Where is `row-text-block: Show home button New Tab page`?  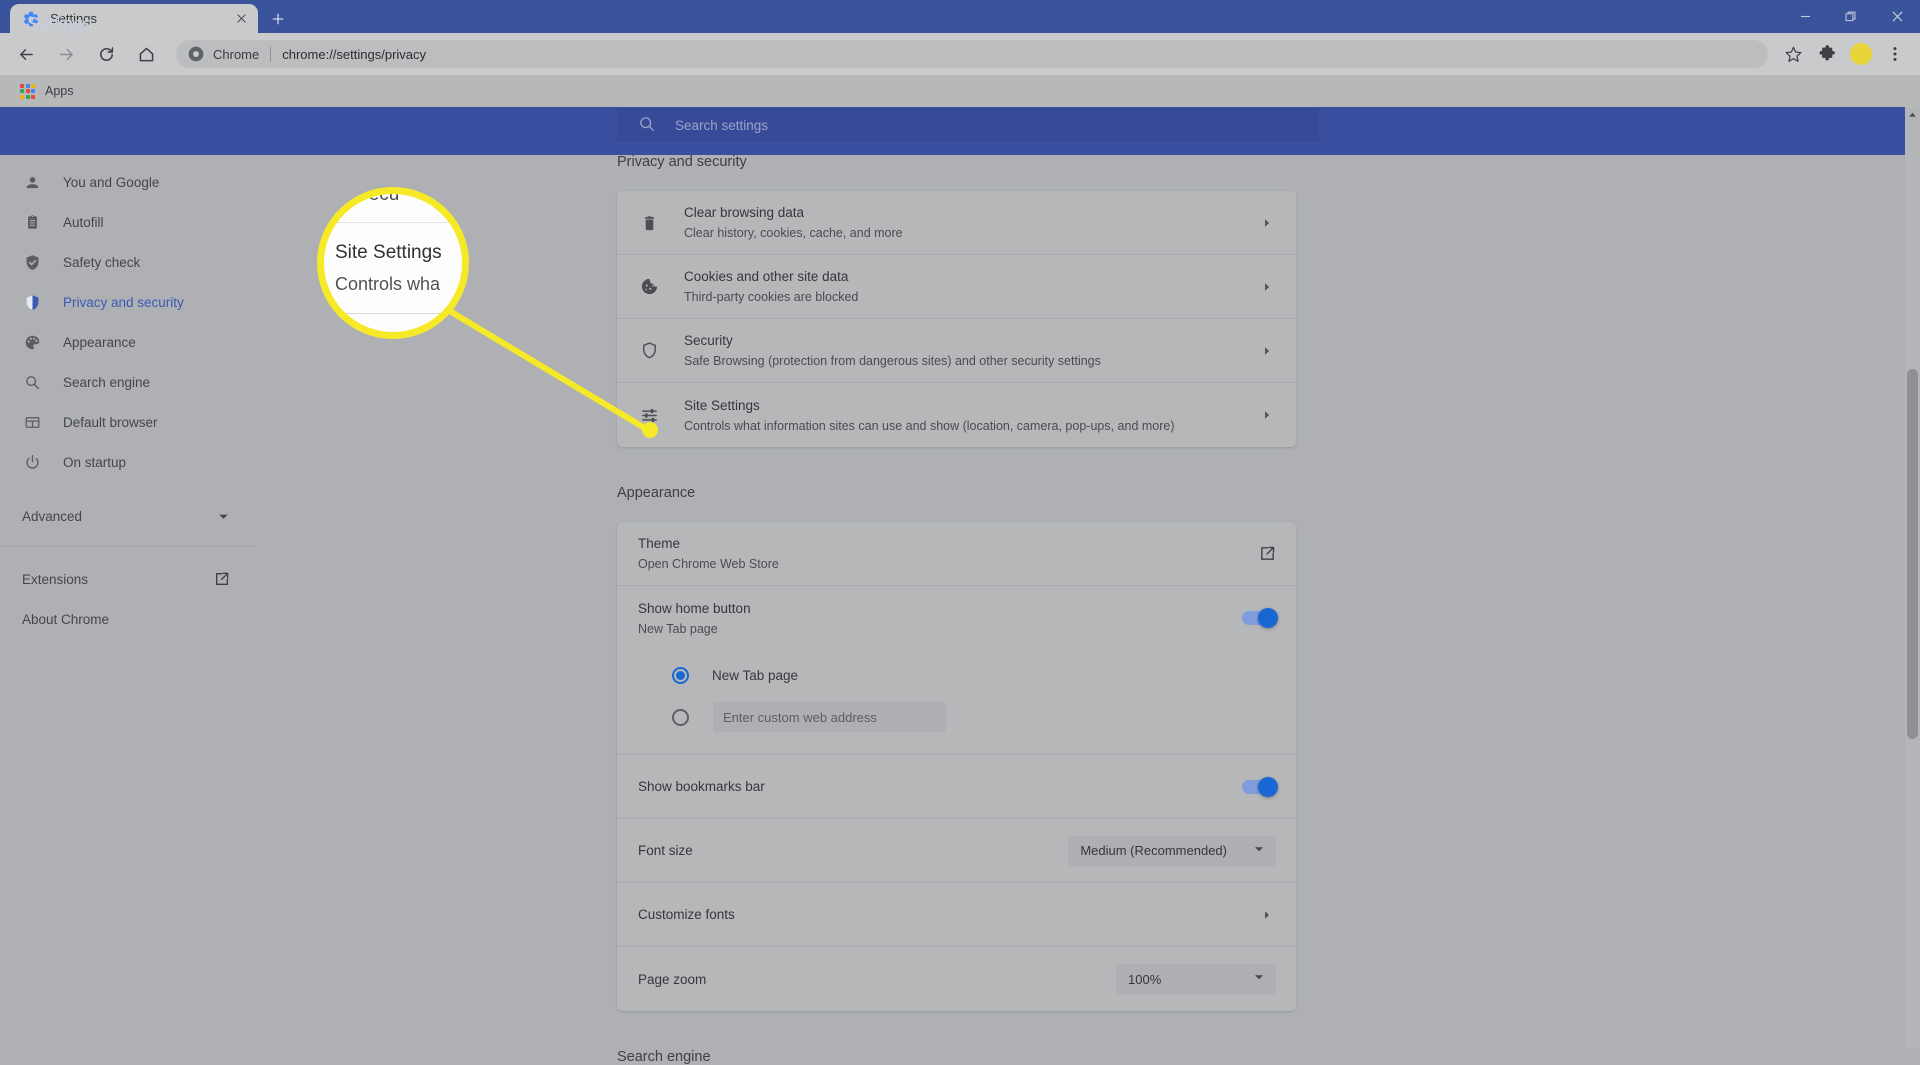 row-text-block: Show home button New Tab page is located at coordinates (940, 618).